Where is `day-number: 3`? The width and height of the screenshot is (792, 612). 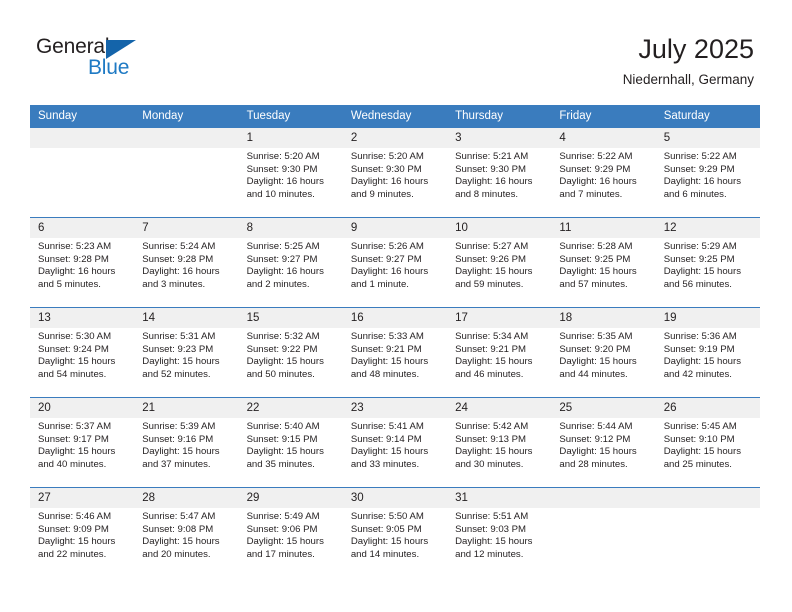
day-number: 3 is located at coordinates (499, 138).